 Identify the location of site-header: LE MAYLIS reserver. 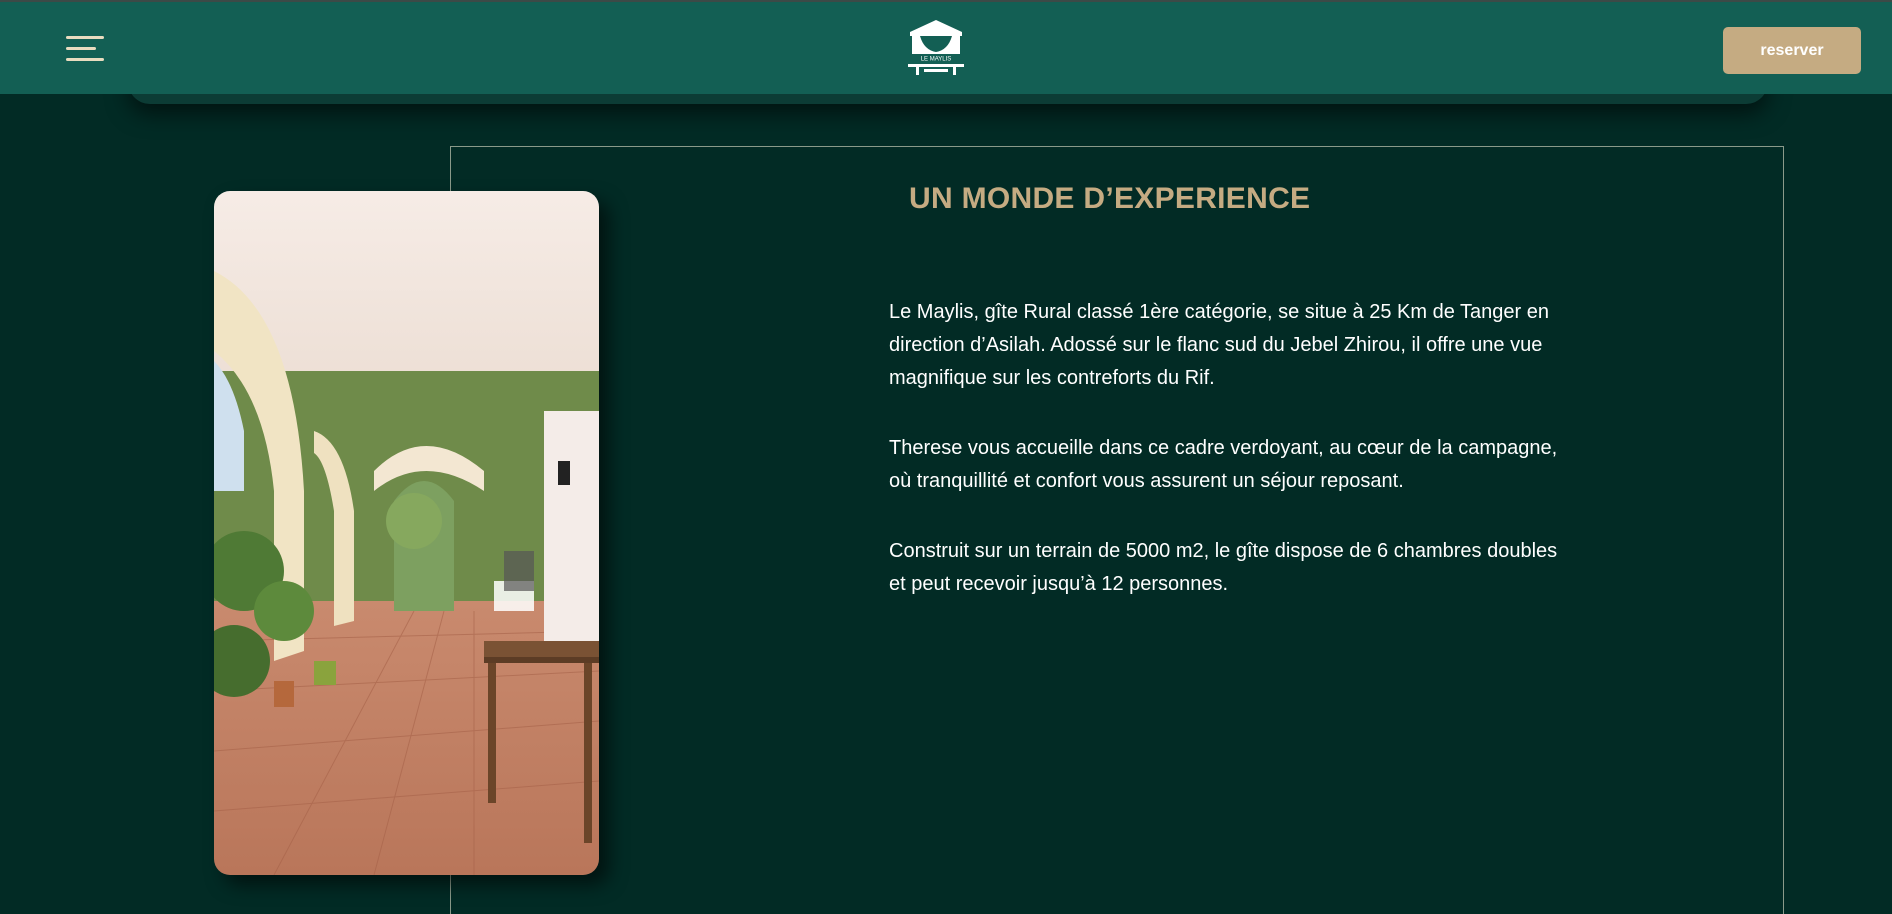
(946, 47).